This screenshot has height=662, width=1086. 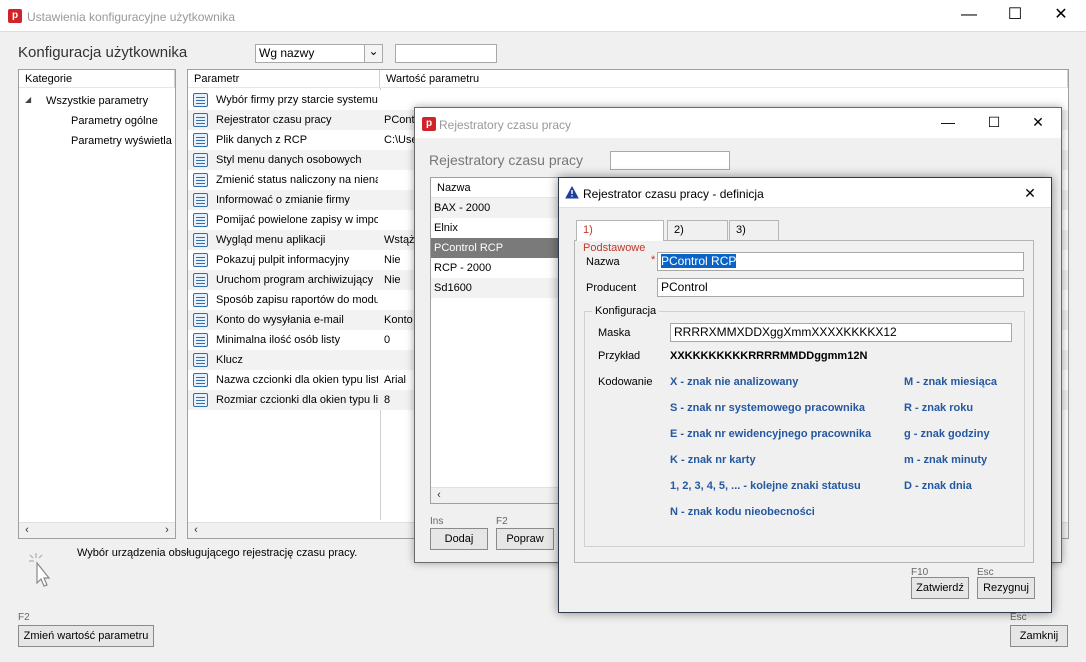 What do you see at coordinates (283, 200) in the screenshot?
I see `parameter-name: Informować o zmianie firmy` at bounding box center [283, 200].